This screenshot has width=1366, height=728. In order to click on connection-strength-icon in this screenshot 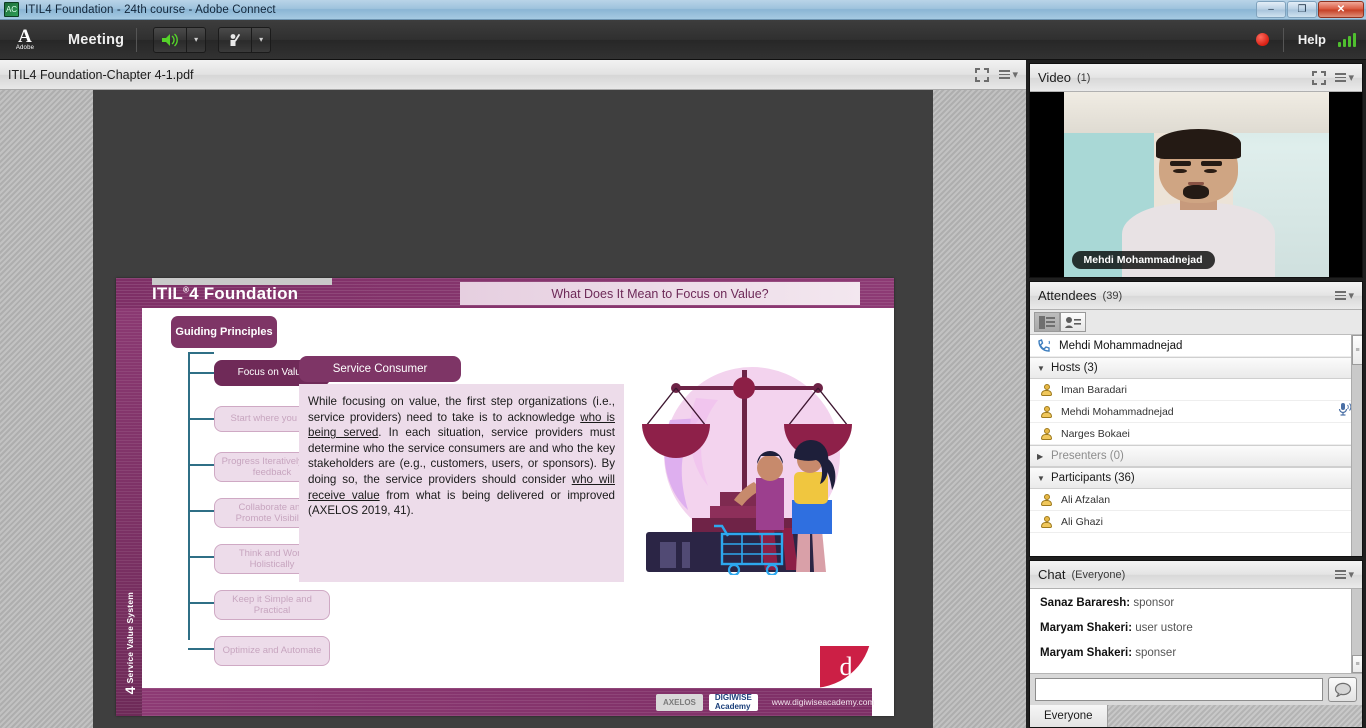, I will do `click(1347, 39)`.